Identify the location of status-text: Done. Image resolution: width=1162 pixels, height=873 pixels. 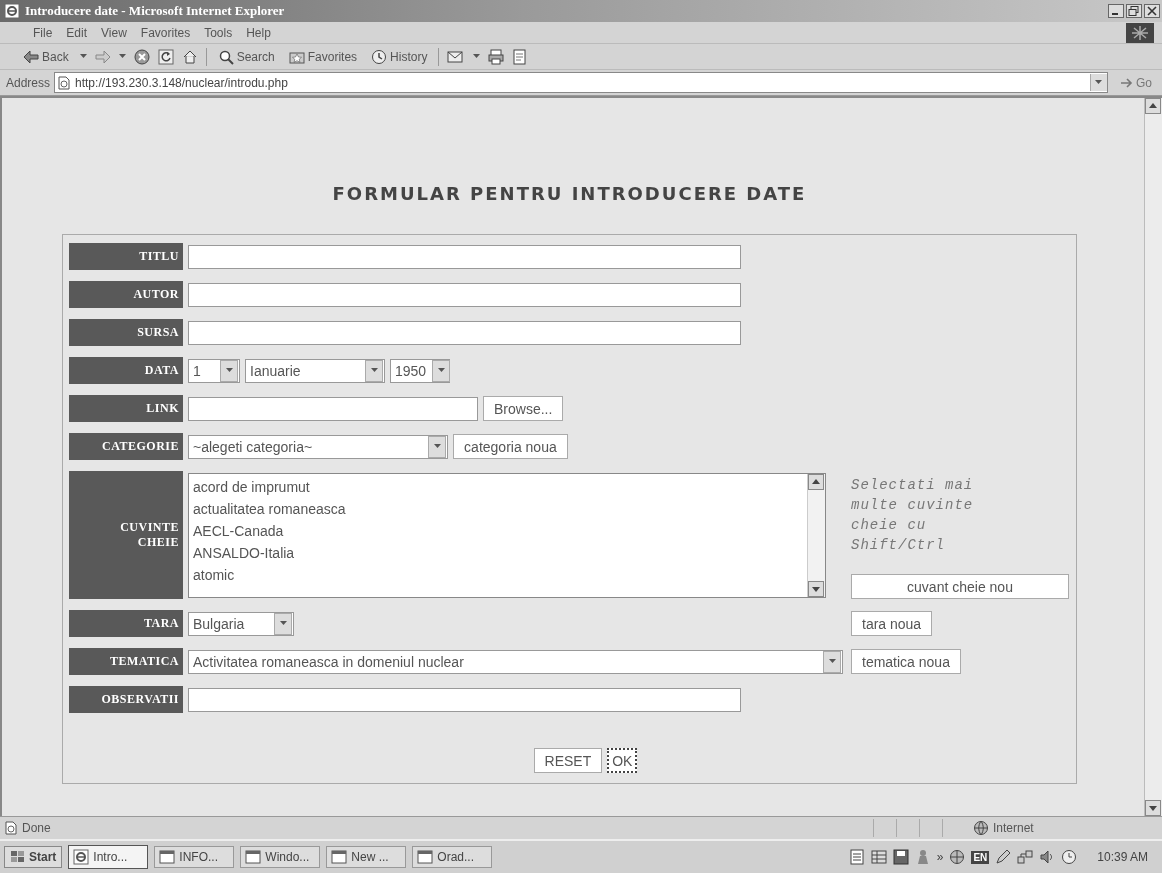
(36, 828).